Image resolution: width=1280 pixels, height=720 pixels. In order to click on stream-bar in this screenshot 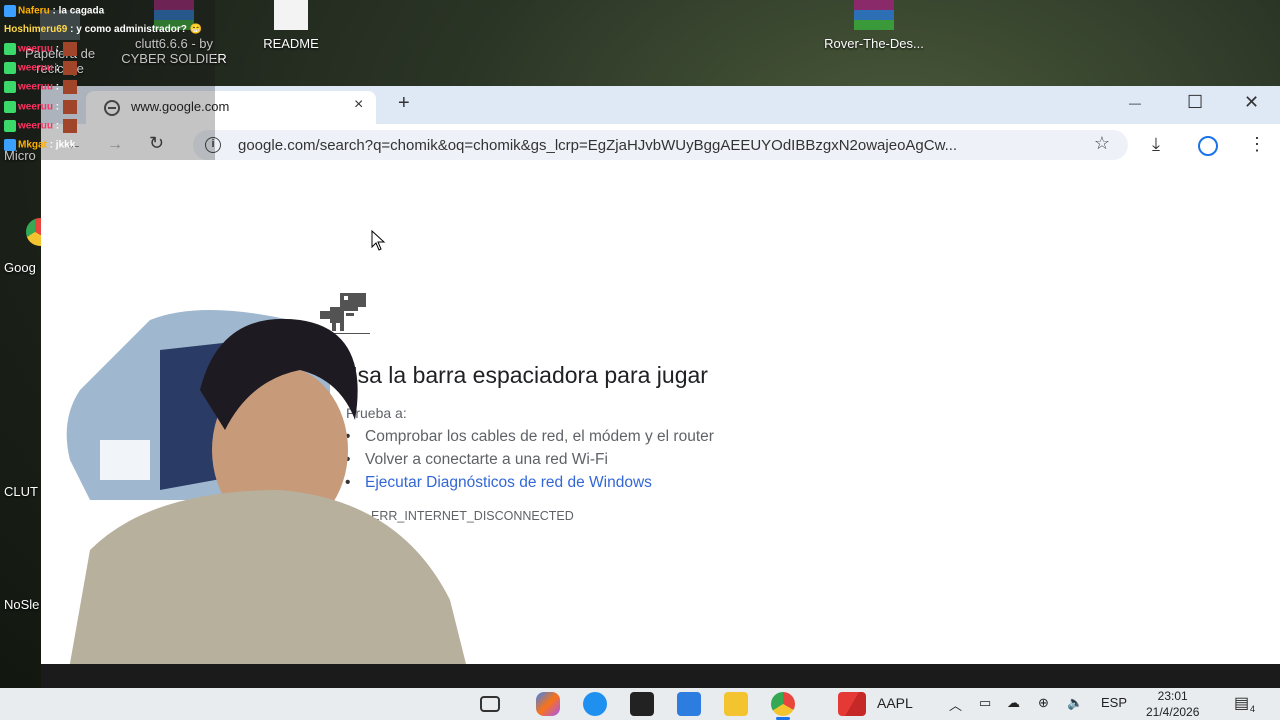, I will do `click(660, 676)`.